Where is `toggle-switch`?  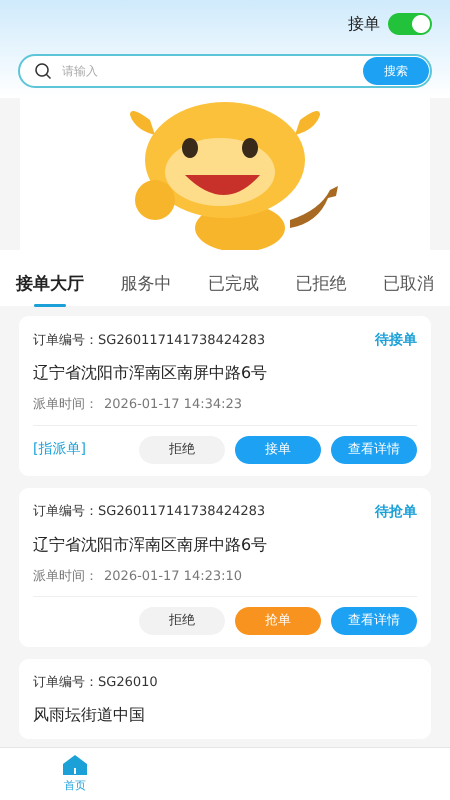
toggle-switch is located at coordinates (410, 24).